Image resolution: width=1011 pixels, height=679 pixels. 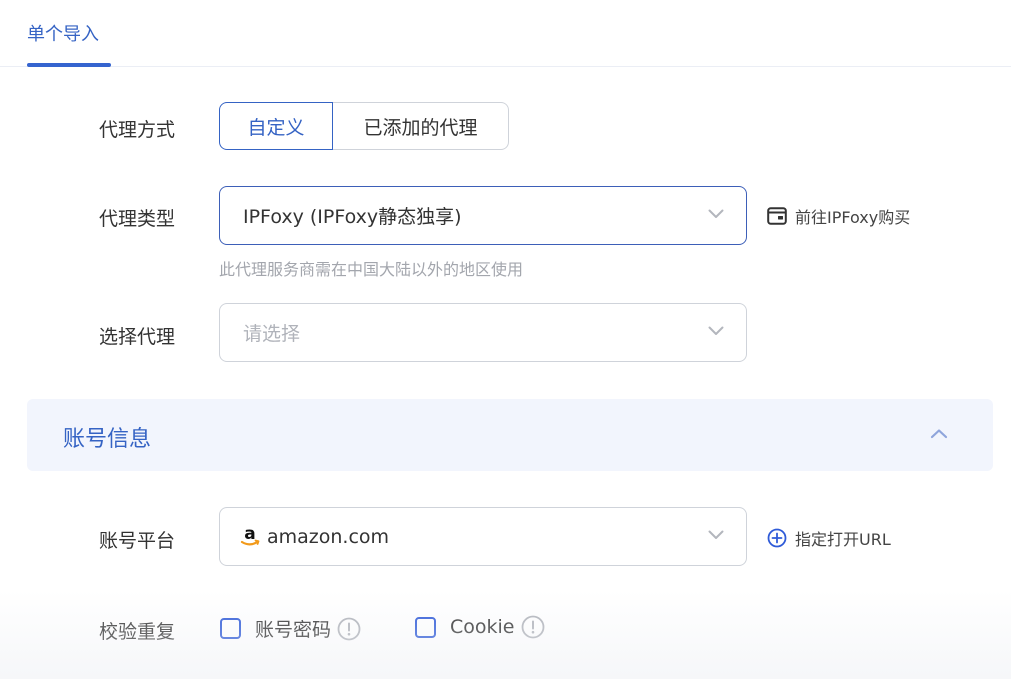 I want to click on proxy-type-value: IPFoxy (IPFoxy静态独享), so click(x=352, y=217).